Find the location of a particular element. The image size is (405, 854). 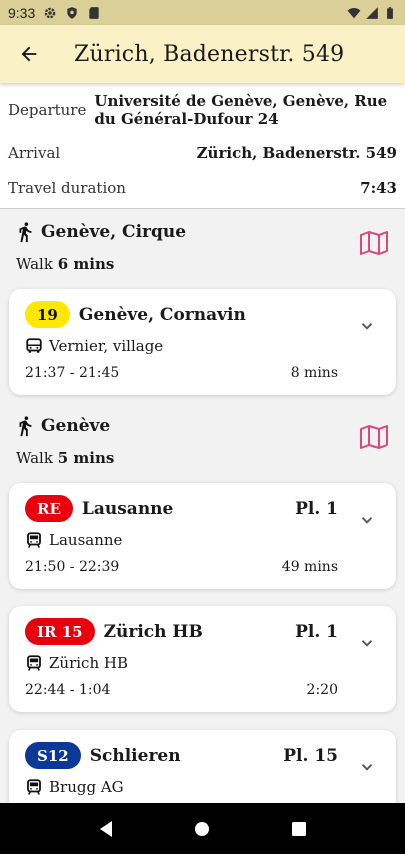

wifi-icon is located at coordinates (354, 12).